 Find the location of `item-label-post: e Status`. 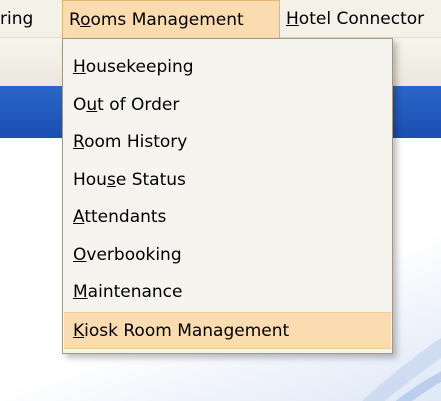

item-label-post: e Status is located at coordinates (150, 179).